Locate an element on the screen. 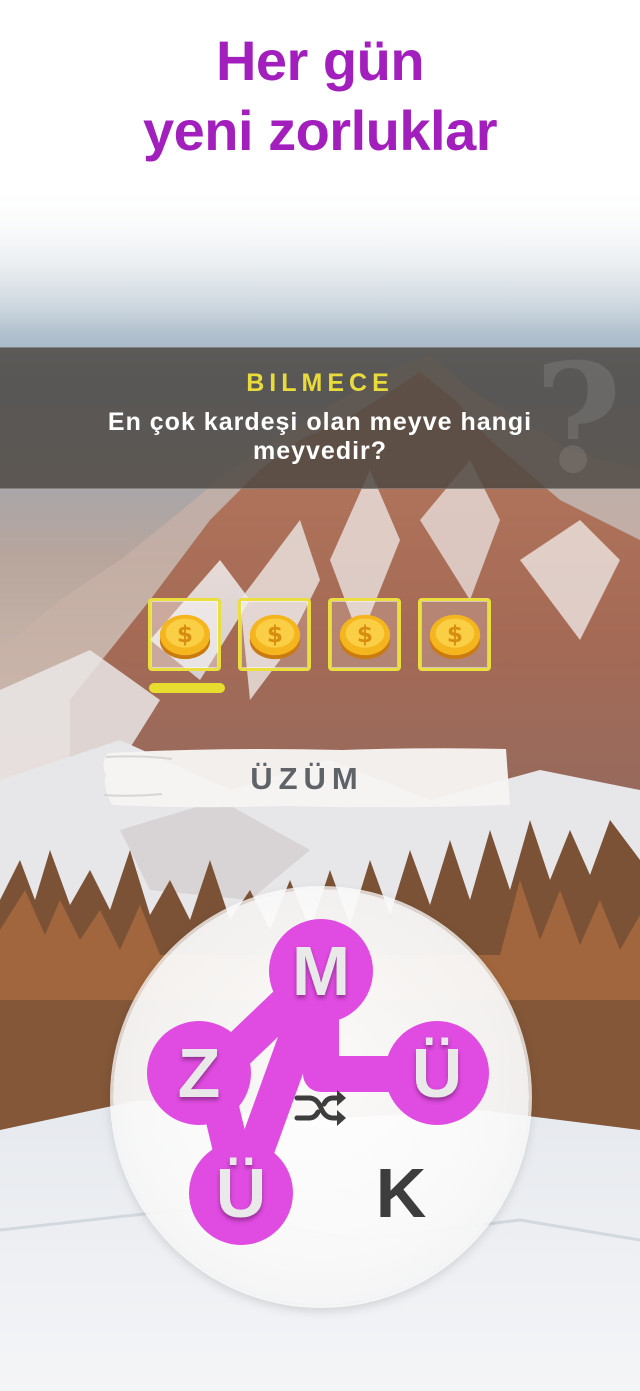 The image size is (640, 1391). letter-tile-u-umlaut-right: Ü is located at coordinates (437, 1073).